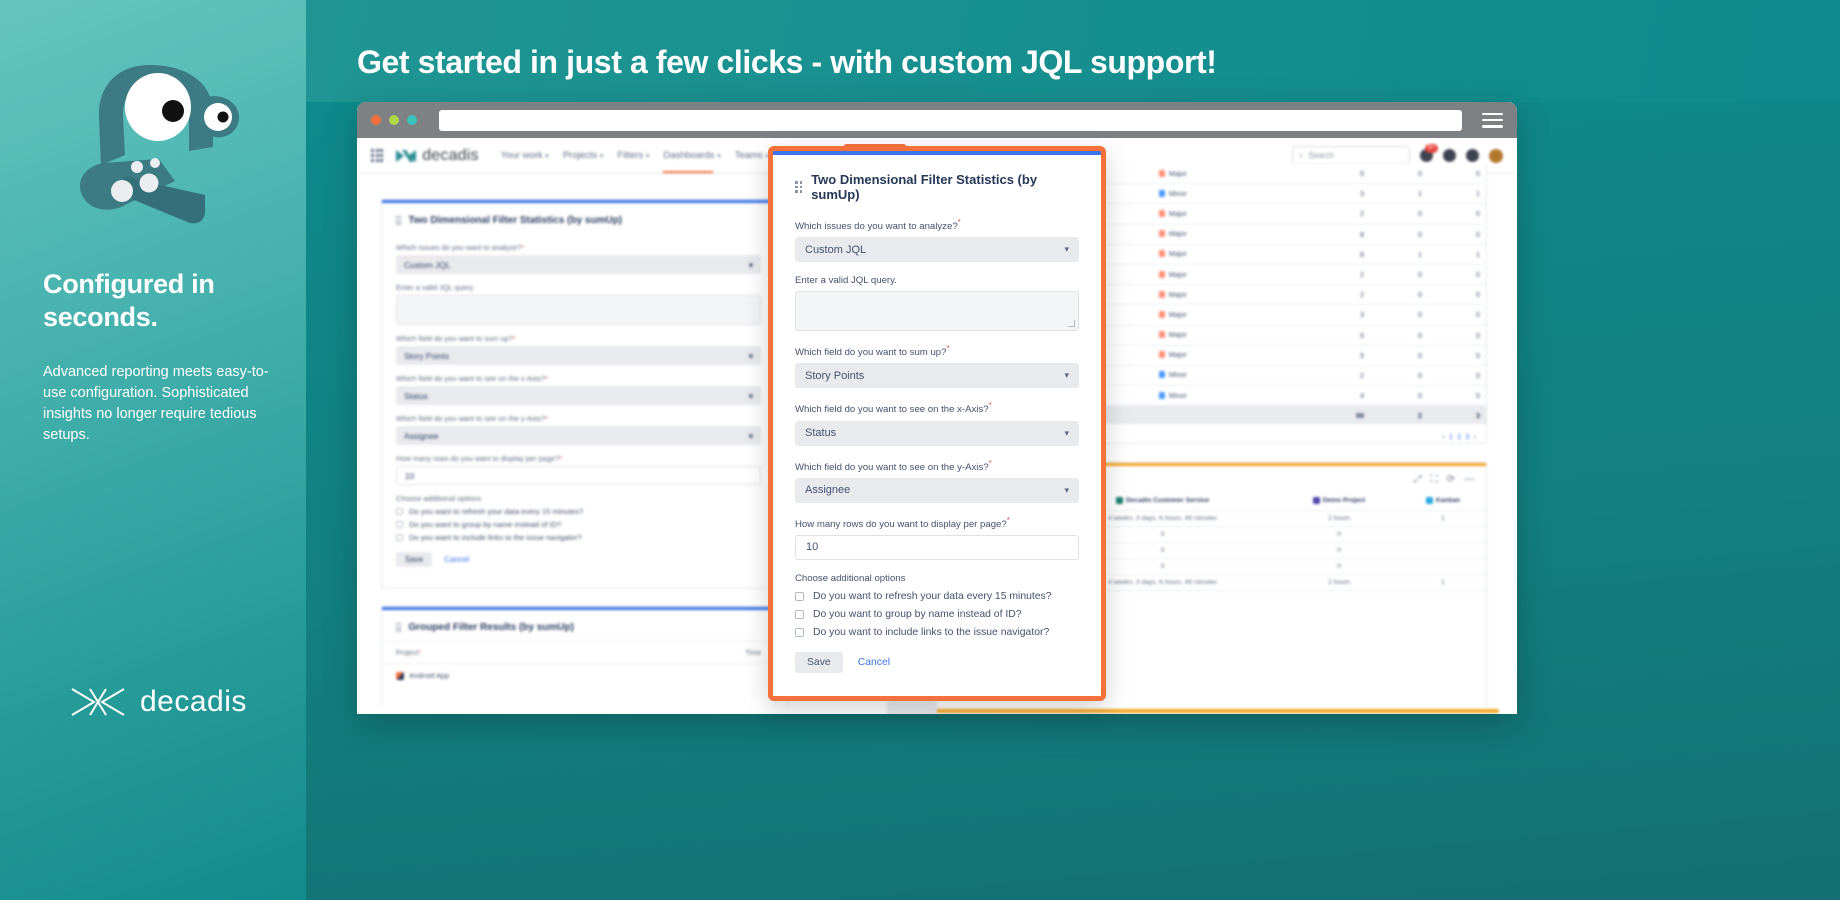  Describe the element at coordinates (578, 675) in the screenshot. I see `table-row: Android App` at that location.